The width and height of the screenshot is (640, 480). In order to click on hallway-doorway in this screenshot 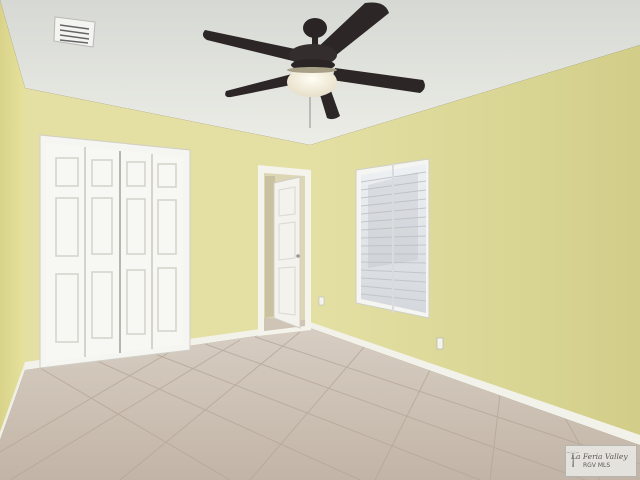, I will do `click(284, 250)`.